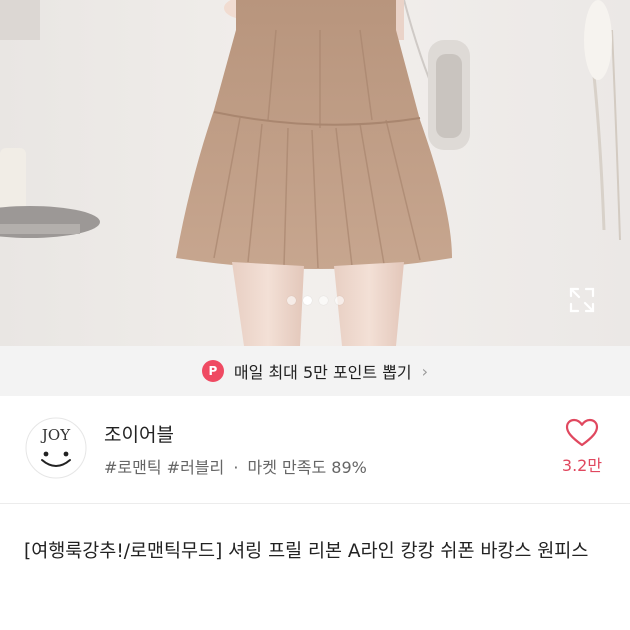 This screenshot has width=630, height=630. Describe the element at coordinates (133, 467) in the screenshot. I see `shop-tag: #로맨틱` at that location.